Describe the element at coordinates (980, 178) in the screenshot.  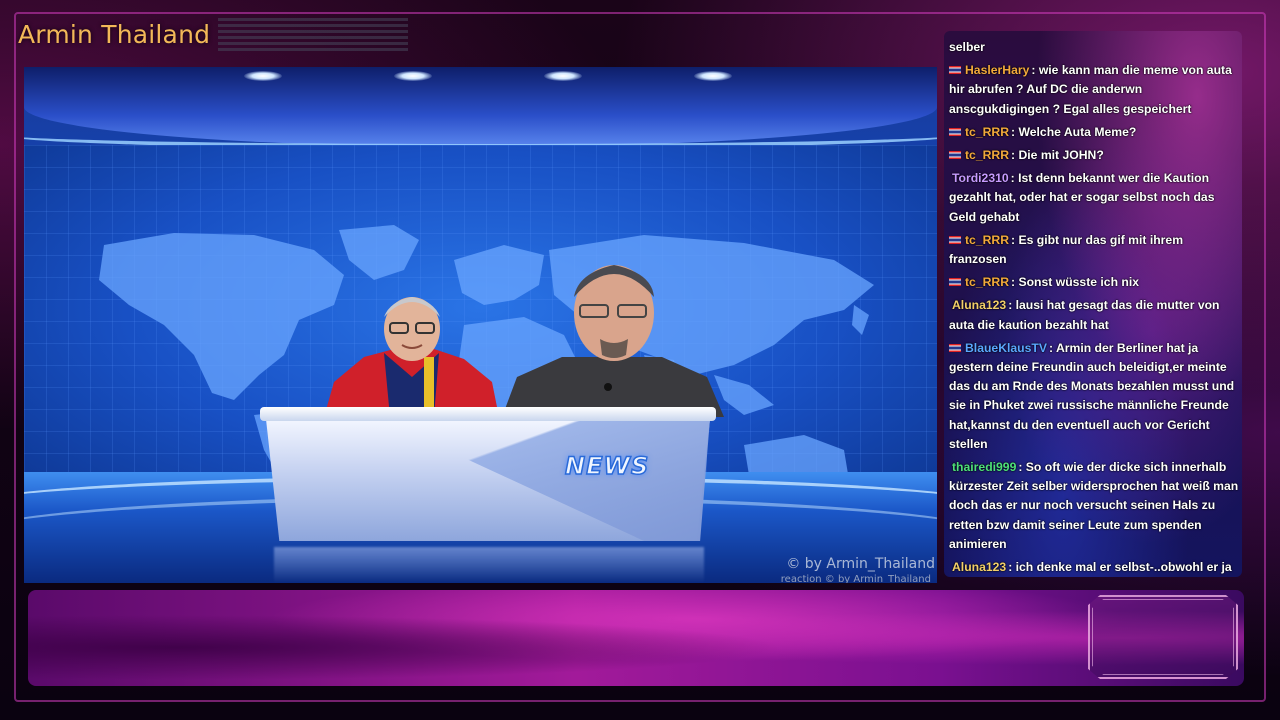
I see `chat-username: Tordi2310` at that location.